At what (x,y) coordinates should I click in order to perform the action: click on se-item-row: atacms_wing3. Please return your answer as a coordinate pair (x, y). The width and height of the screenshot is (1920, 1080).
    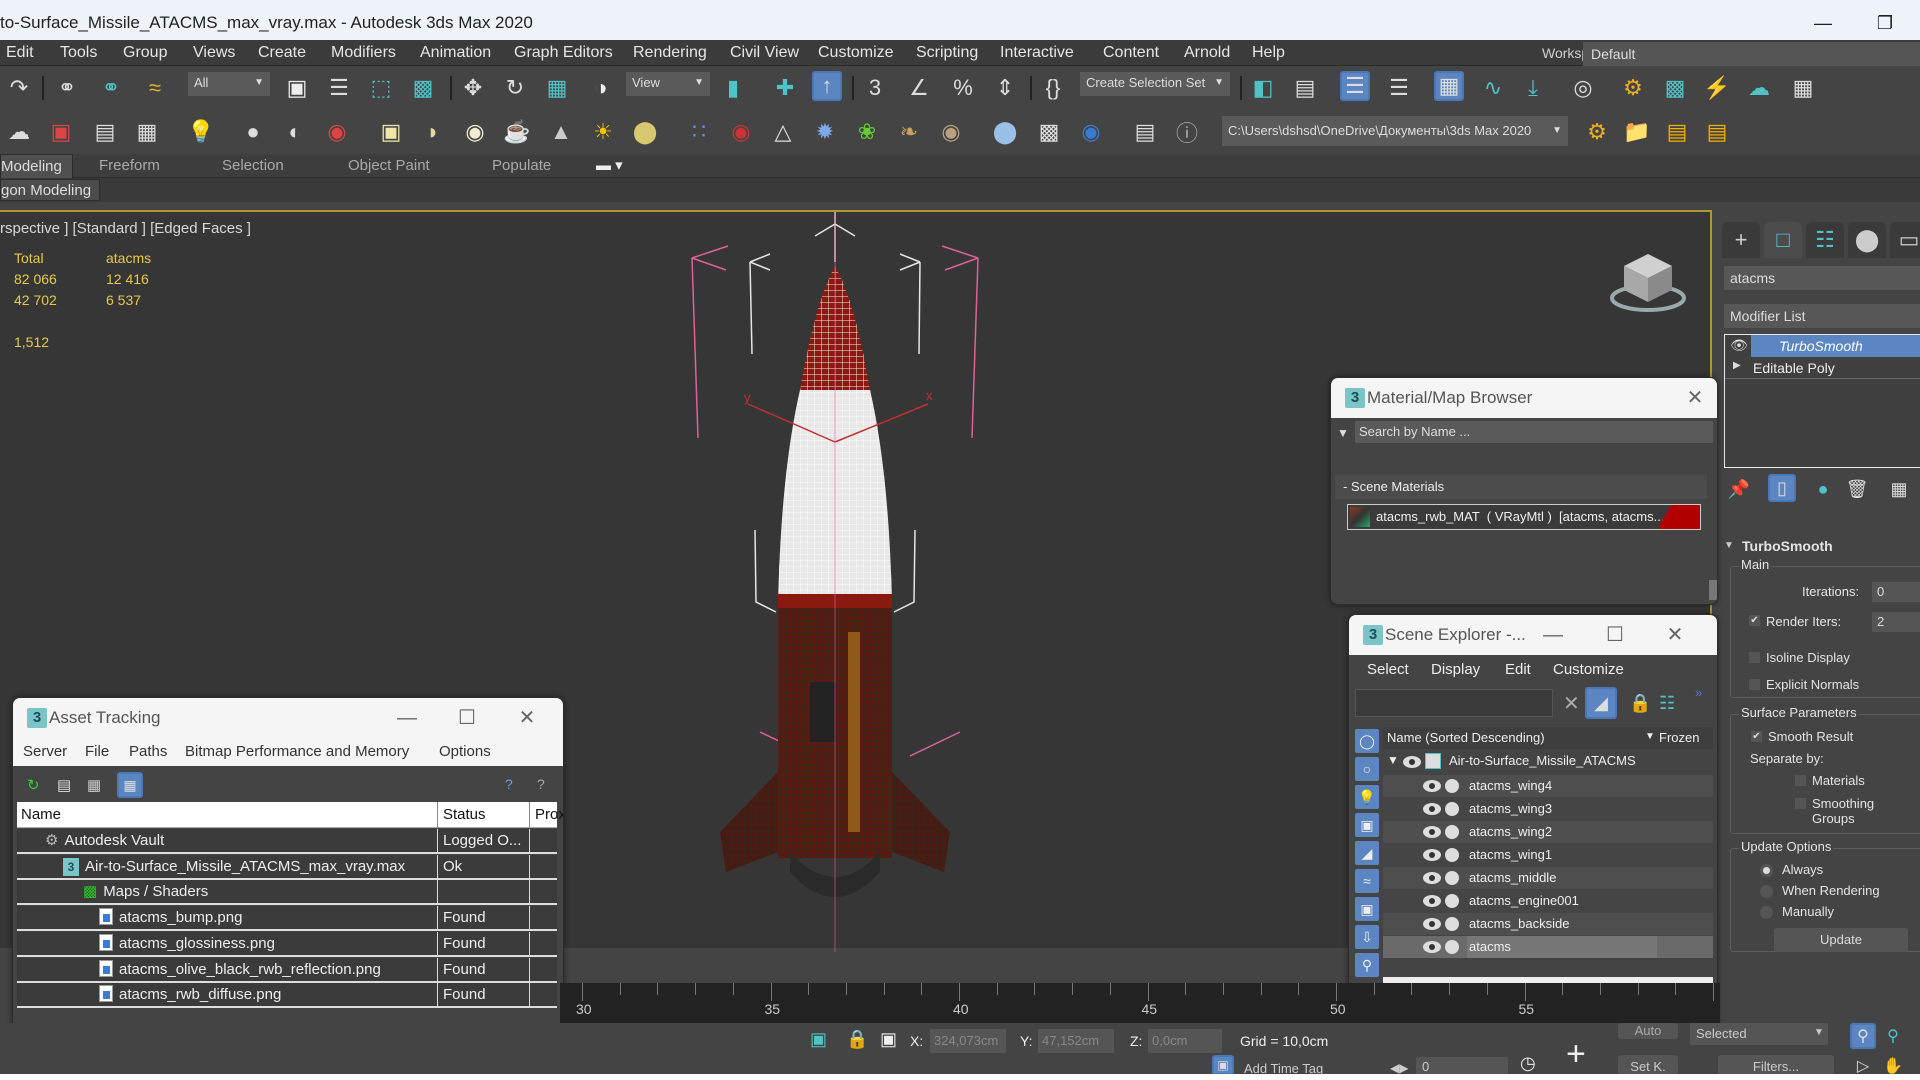
    Looking at the image, I should click on (1548, 809).